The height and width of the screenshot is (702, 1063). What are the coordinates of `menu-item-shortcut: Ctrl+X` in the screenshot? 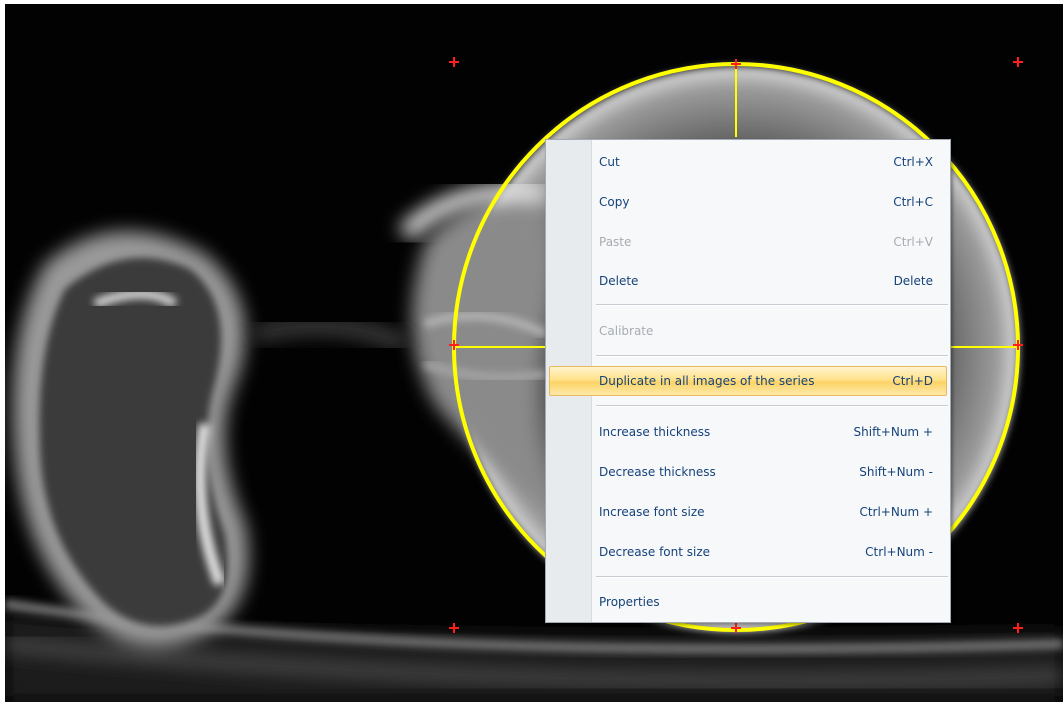 It's located at (913, 162).